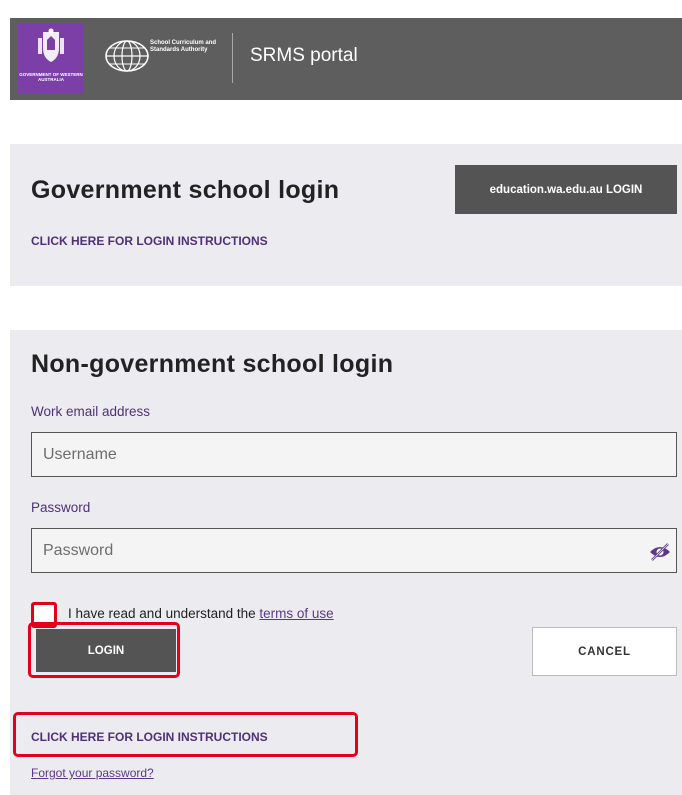  Describe the element at coordinates (91, 411) in the screenshot. I see `email-label: Work email address` at that location.